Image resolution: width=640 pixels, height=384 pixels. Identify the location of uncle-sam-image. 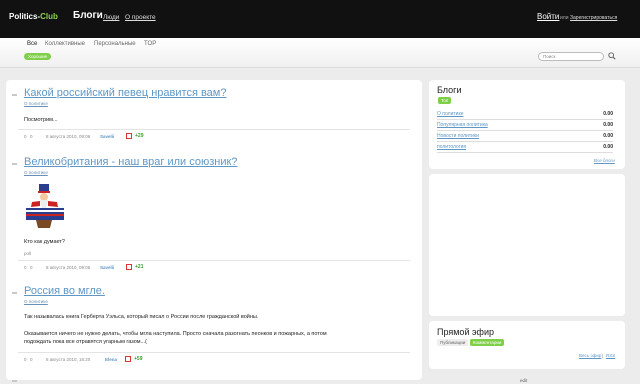
(45, 206).